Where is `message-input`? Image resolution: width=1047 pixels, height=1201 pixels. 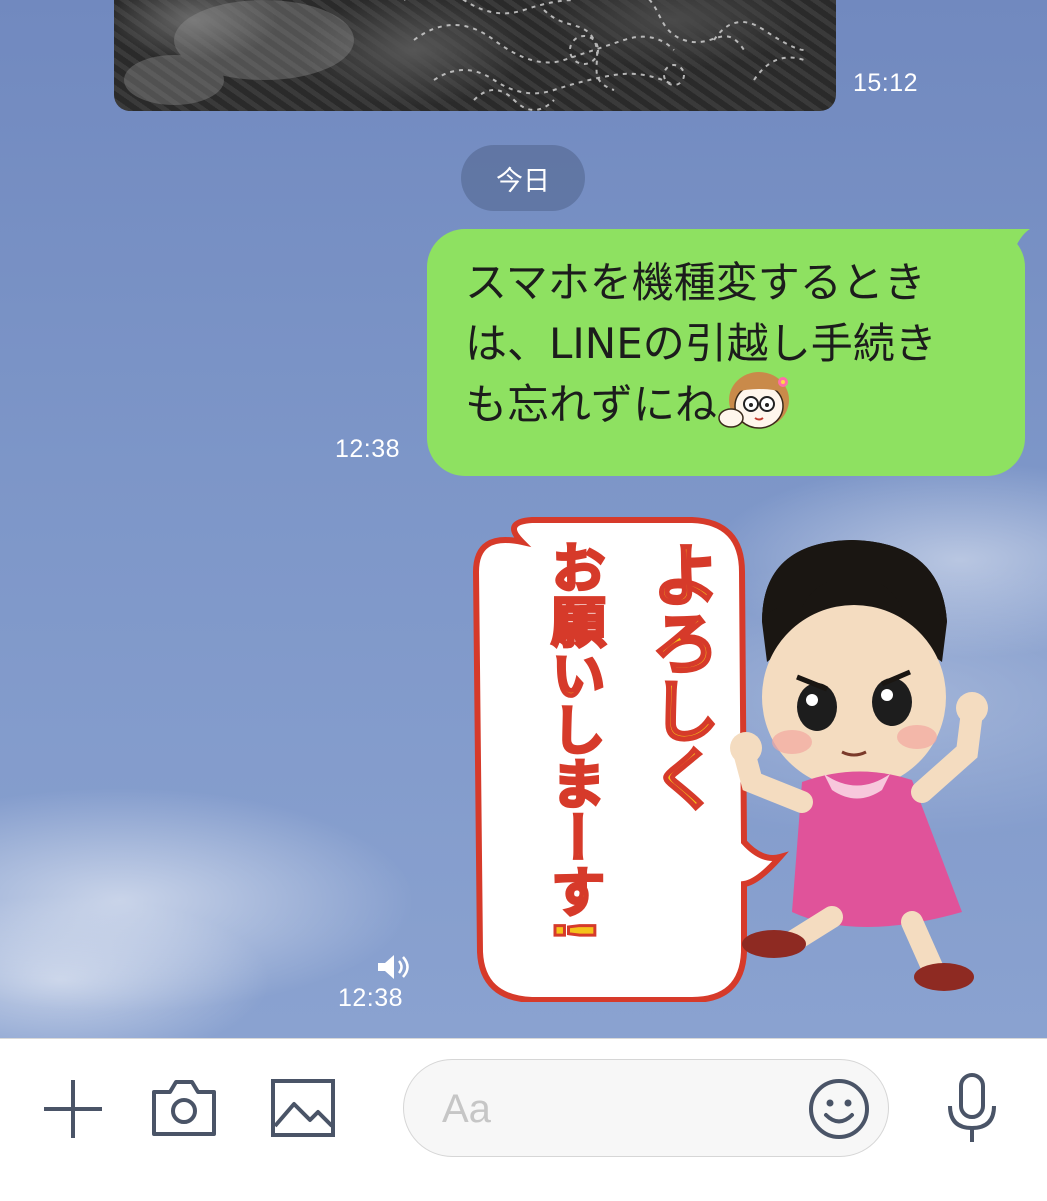 message-input is located at coordinates (622, 1109).